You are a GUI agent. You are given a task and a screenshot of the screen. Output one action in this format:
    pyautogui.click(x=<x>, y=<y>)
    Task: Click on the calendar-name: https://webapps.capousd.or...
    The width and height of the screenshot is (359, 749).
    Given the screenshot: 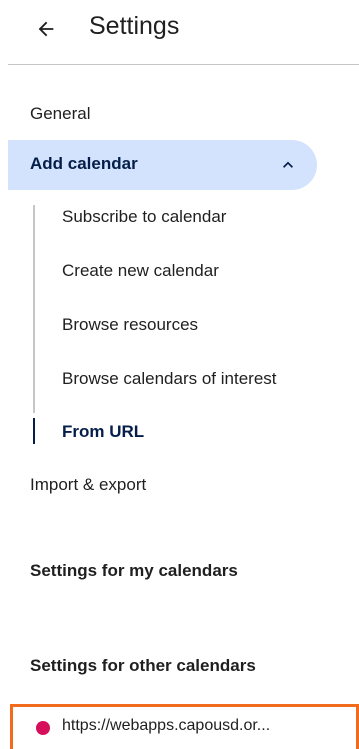 What is the action you would take?
    pyautogui.click(x=166, y=725)
    